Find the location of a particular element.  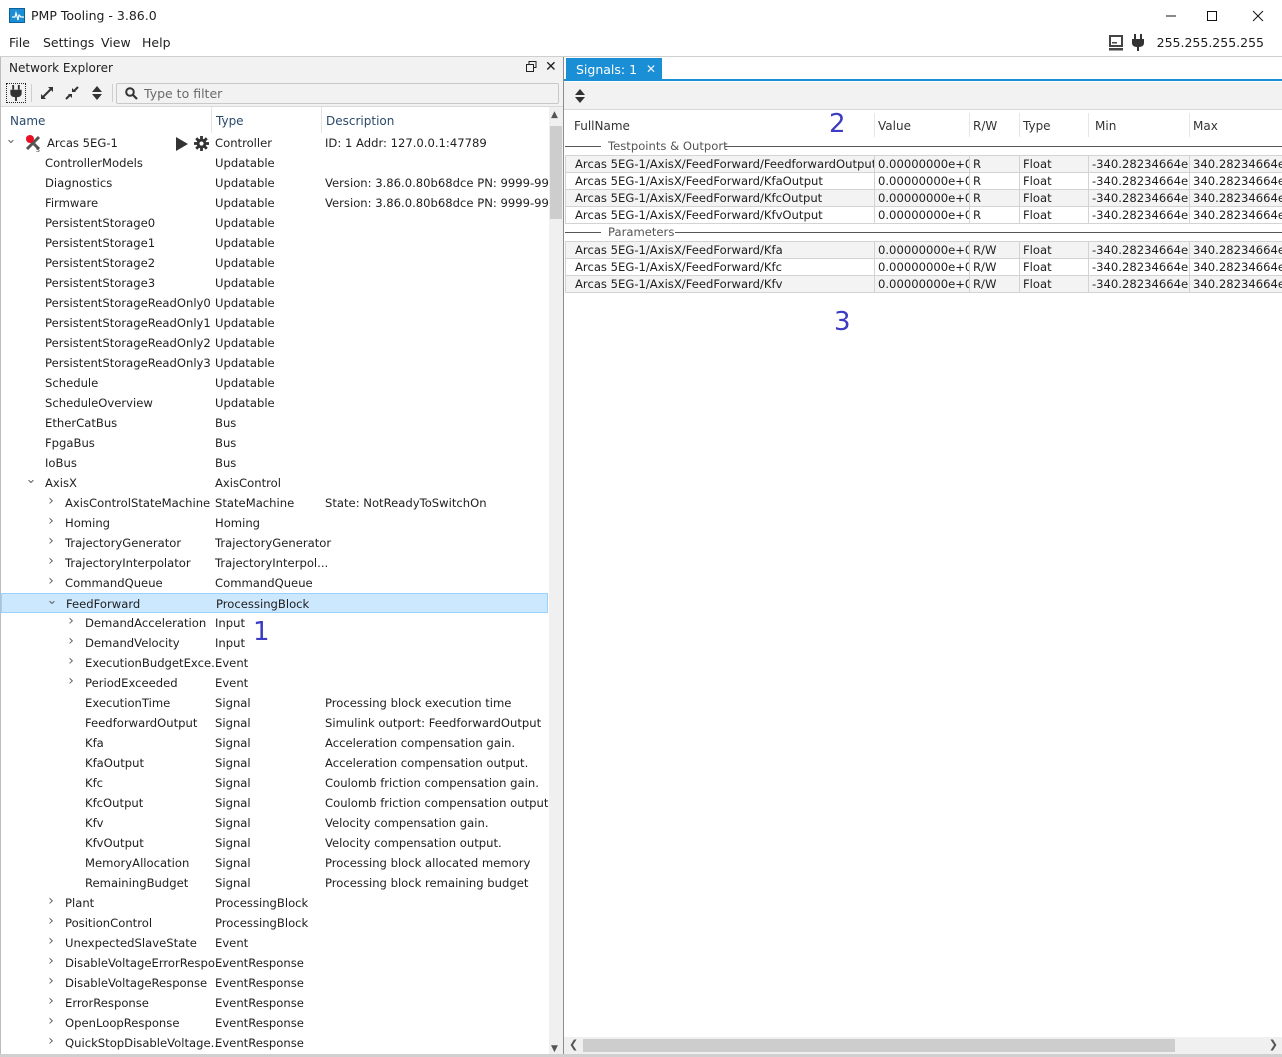

menu-settings: Settings is located at coordinates (68, 42).